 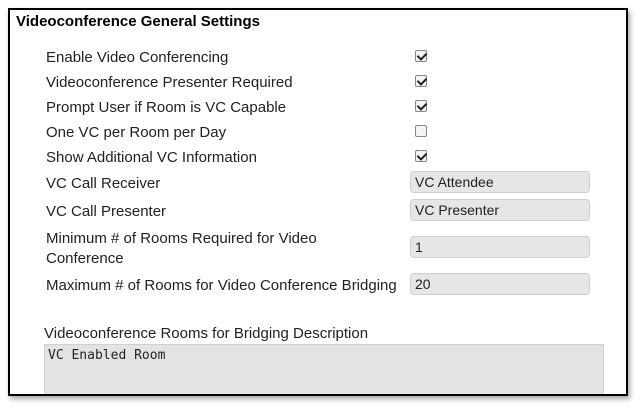 What do you see at coordinates (324, 369) in the screenshot?
I see `bridging-description-textarea: VC Enabled Room` at bounding box center [324, 369].